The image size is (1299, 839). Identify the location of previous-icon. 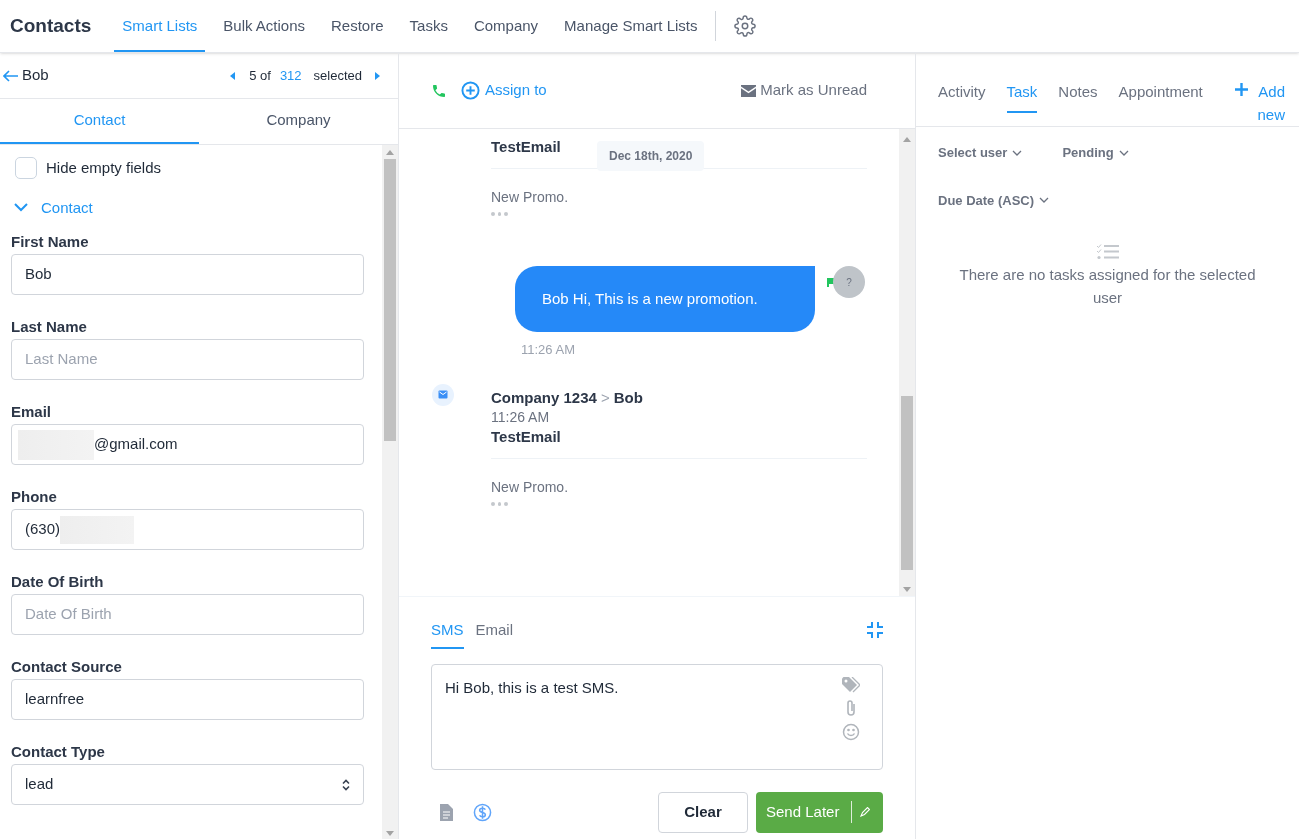
(233, 75).